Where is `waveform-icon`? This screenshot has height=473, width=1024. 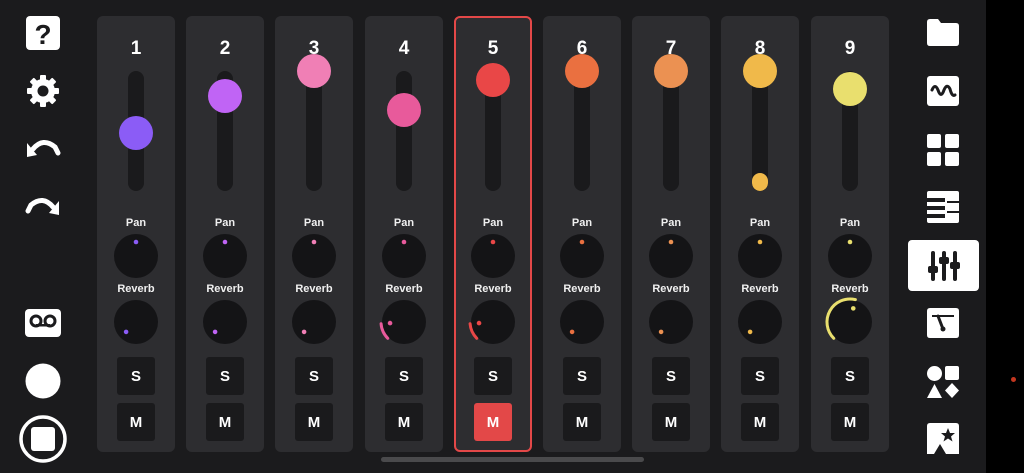 waveform-icon is located at coordinates (943, 91).